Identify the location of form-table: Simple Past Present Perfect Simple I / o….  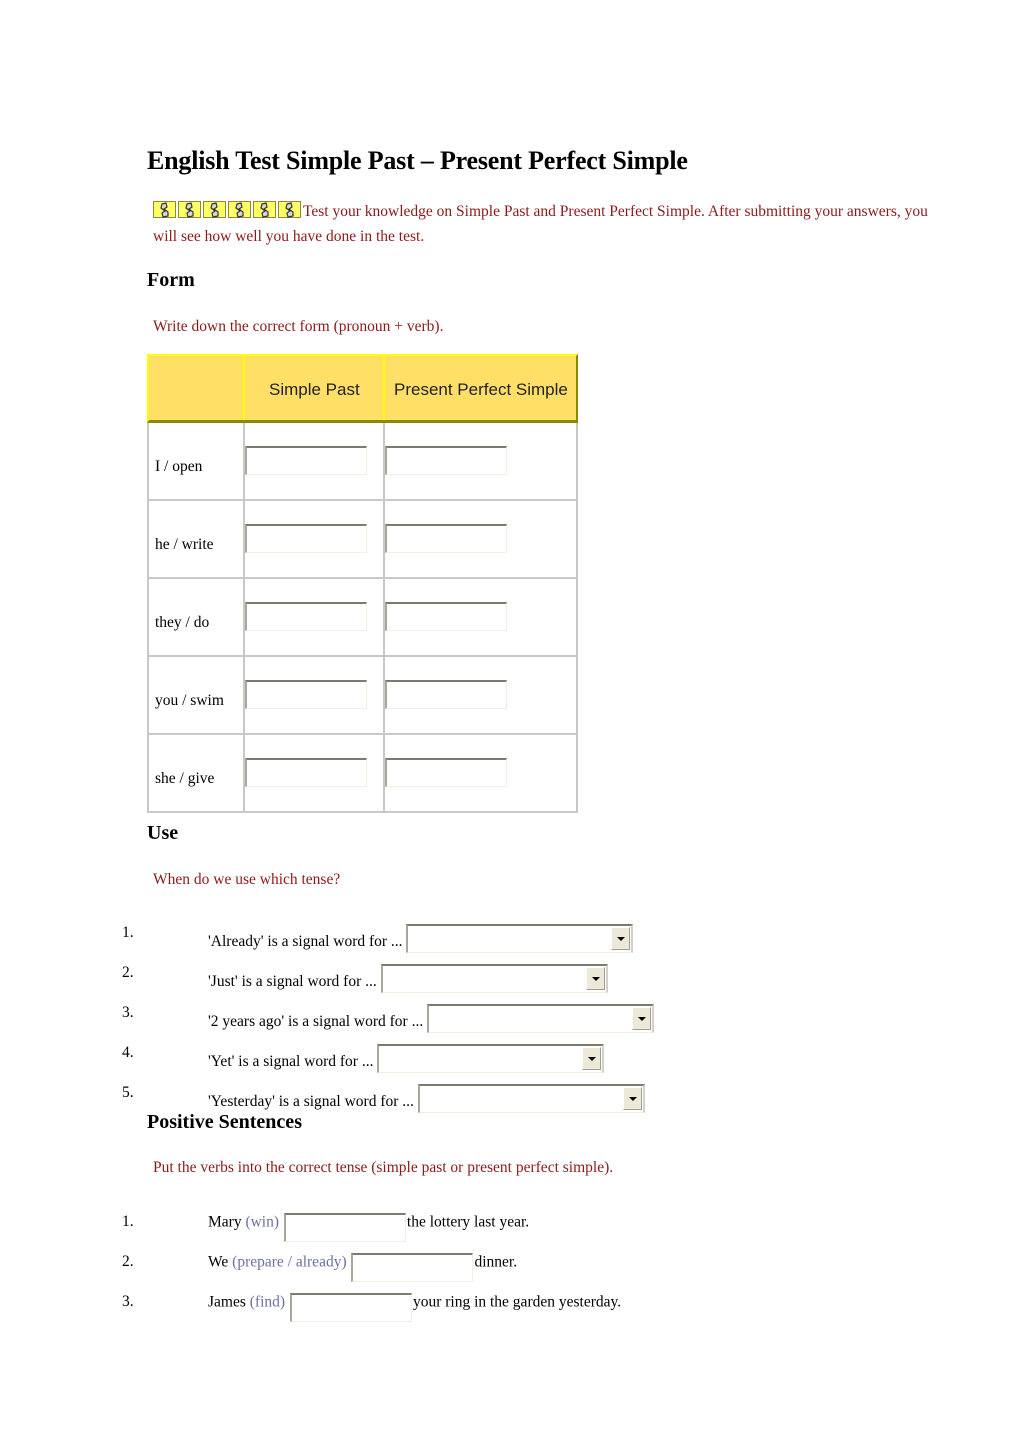
(362, 583).